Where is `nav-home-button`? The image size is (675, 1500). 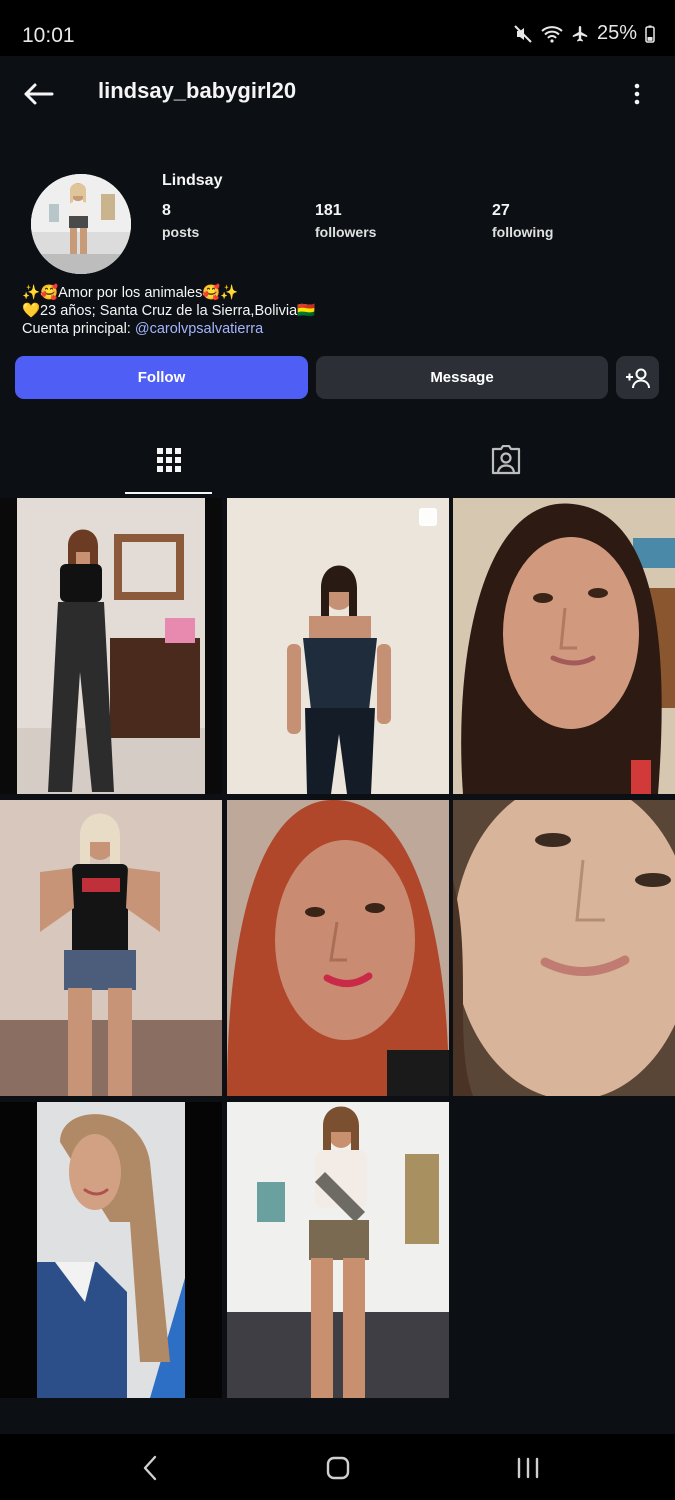
nav-home-button is located at coordinates (338, 1468).